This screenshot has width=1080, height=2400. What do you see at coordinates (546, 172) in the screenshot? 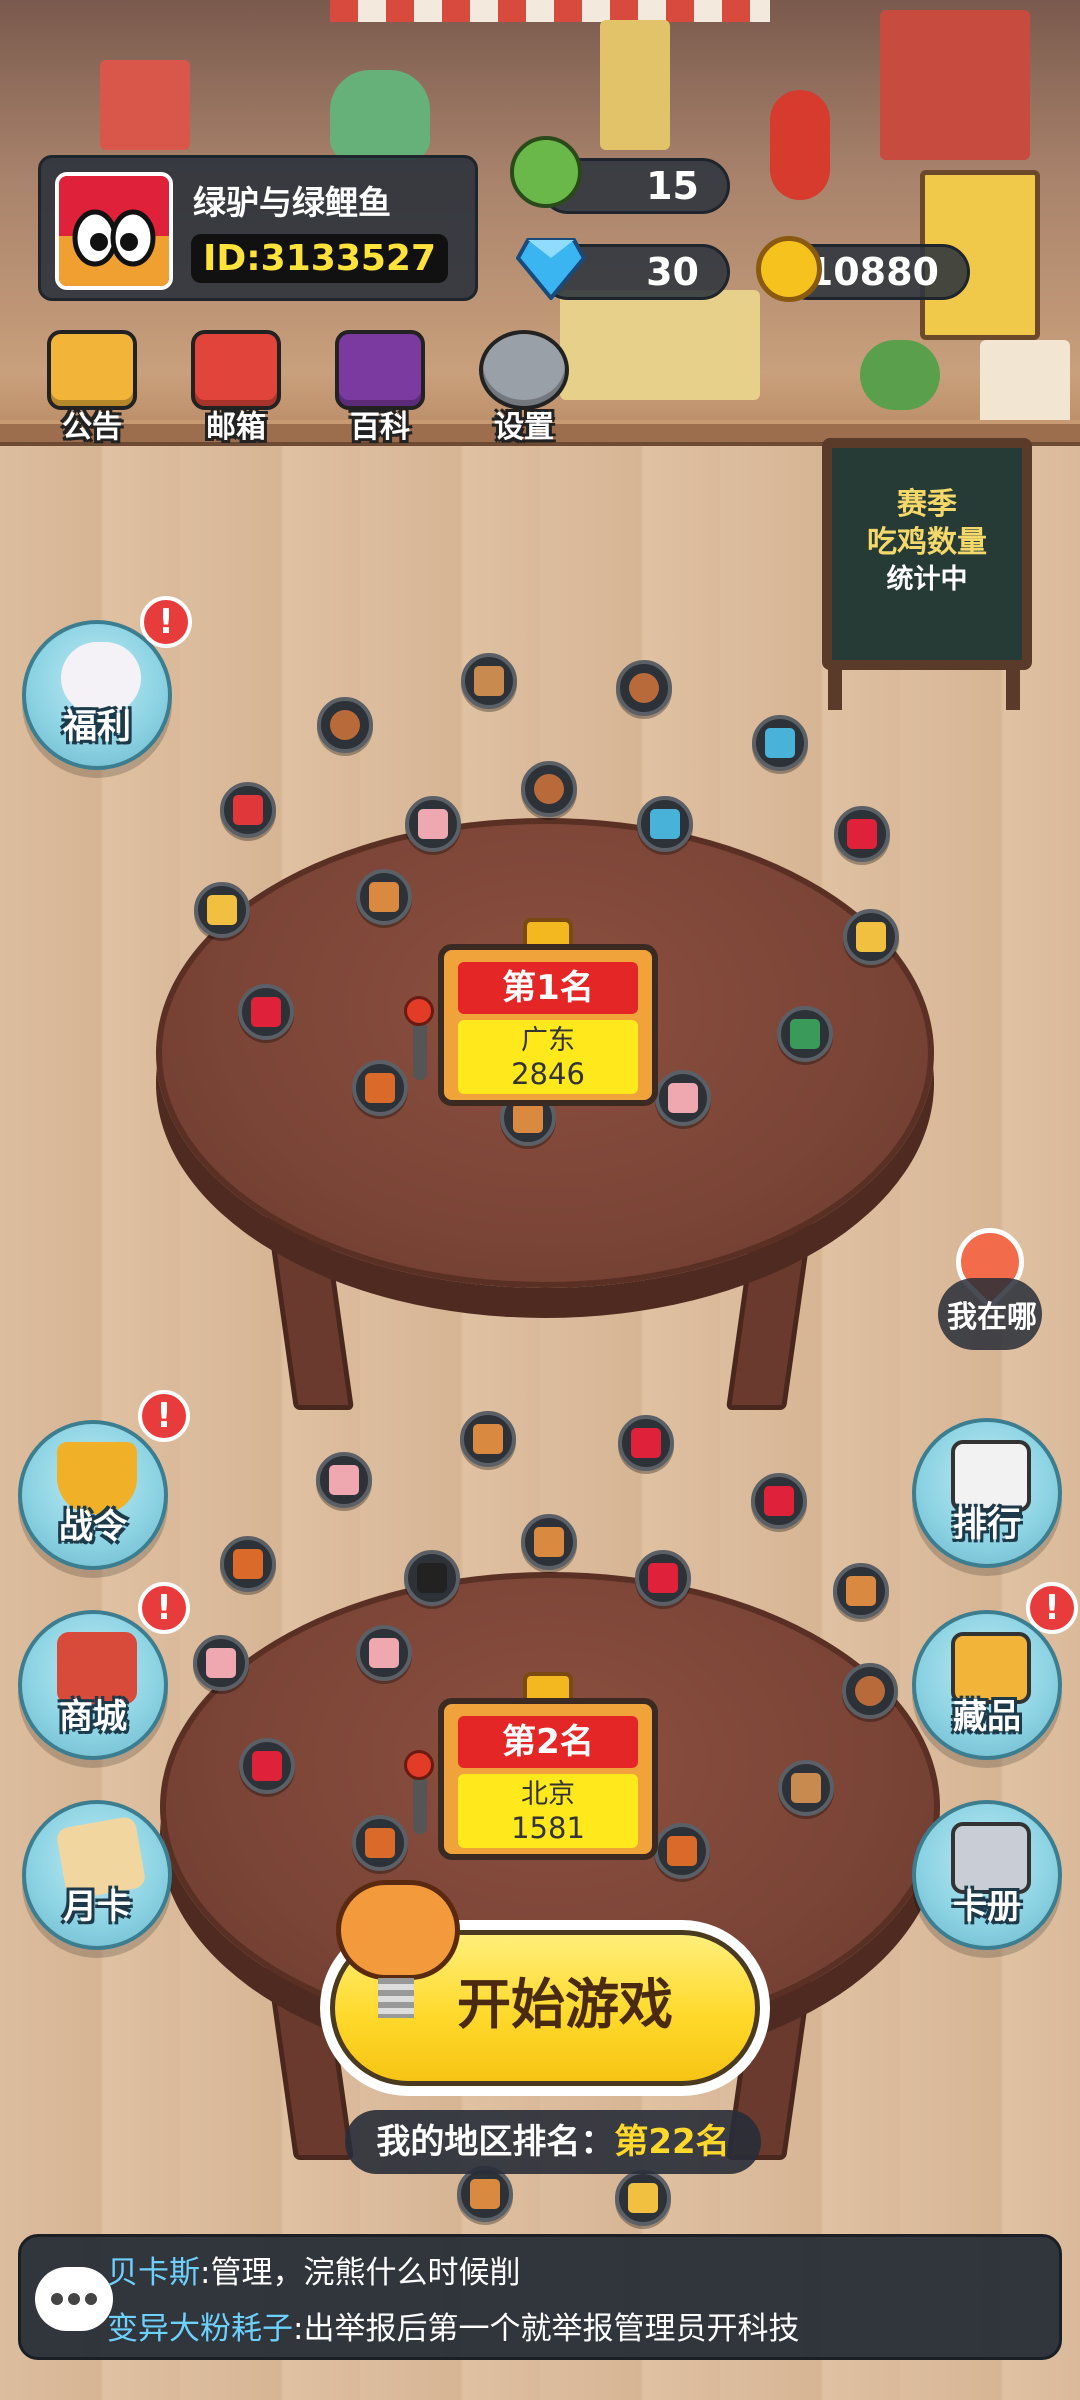
I see `frog-energy-icon` at bounding box center [546, 172].